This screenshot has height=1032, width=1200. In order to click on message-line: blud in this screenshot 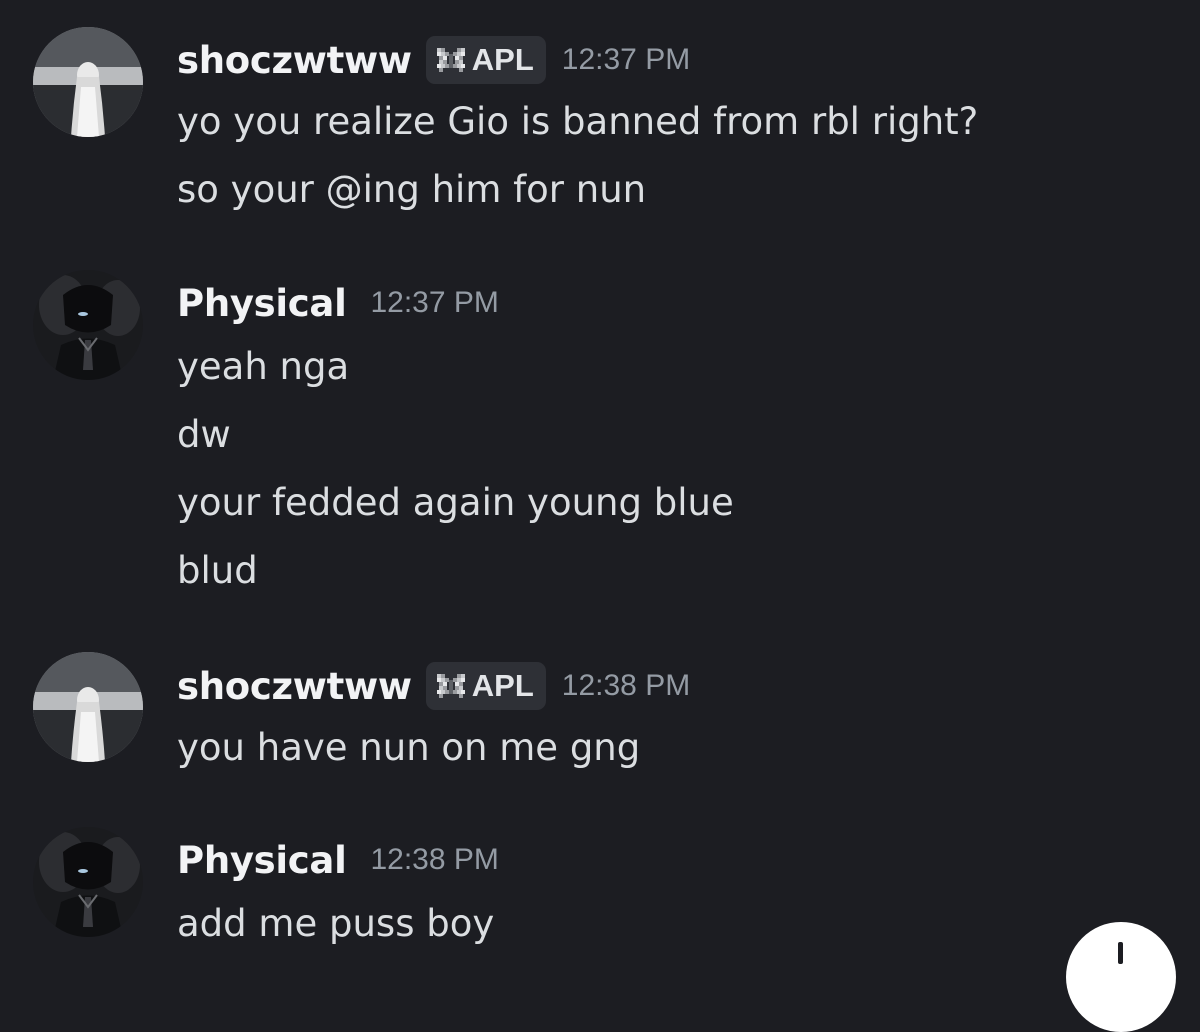, I will do `click(217, 570)`.